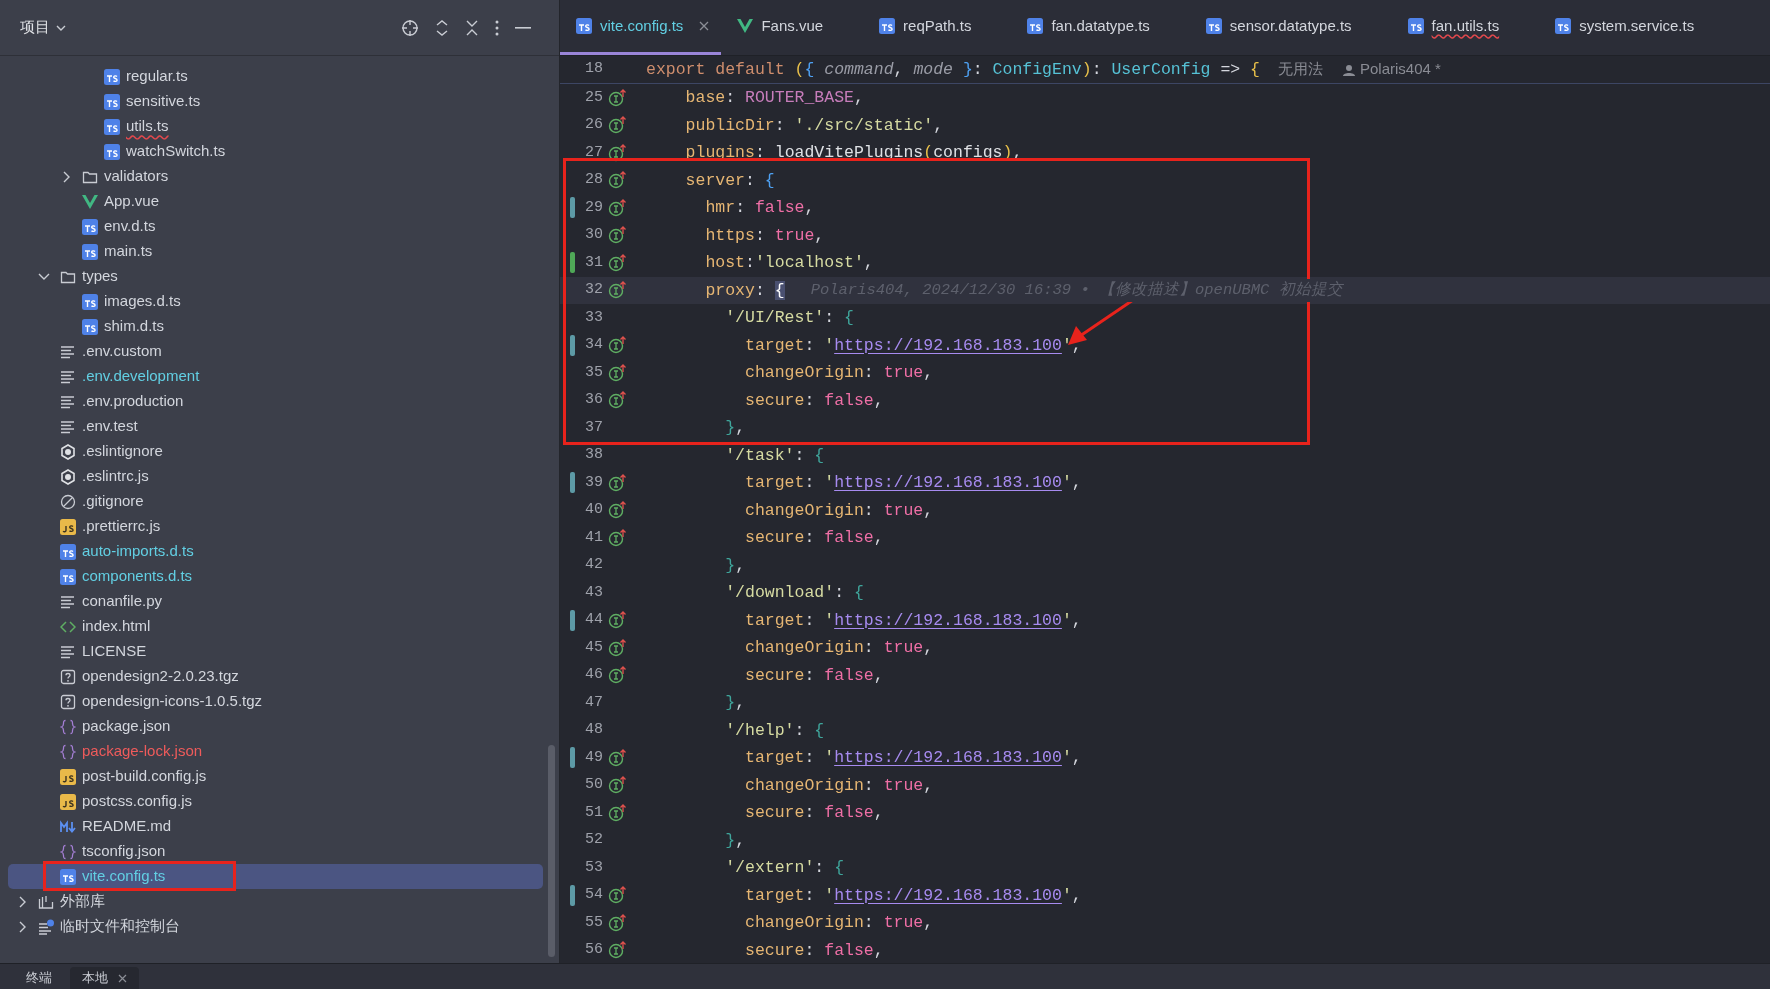  Describe the element at coordinates (275, 426) in the screenshot. I see `tree-item: .env.test` at that location.